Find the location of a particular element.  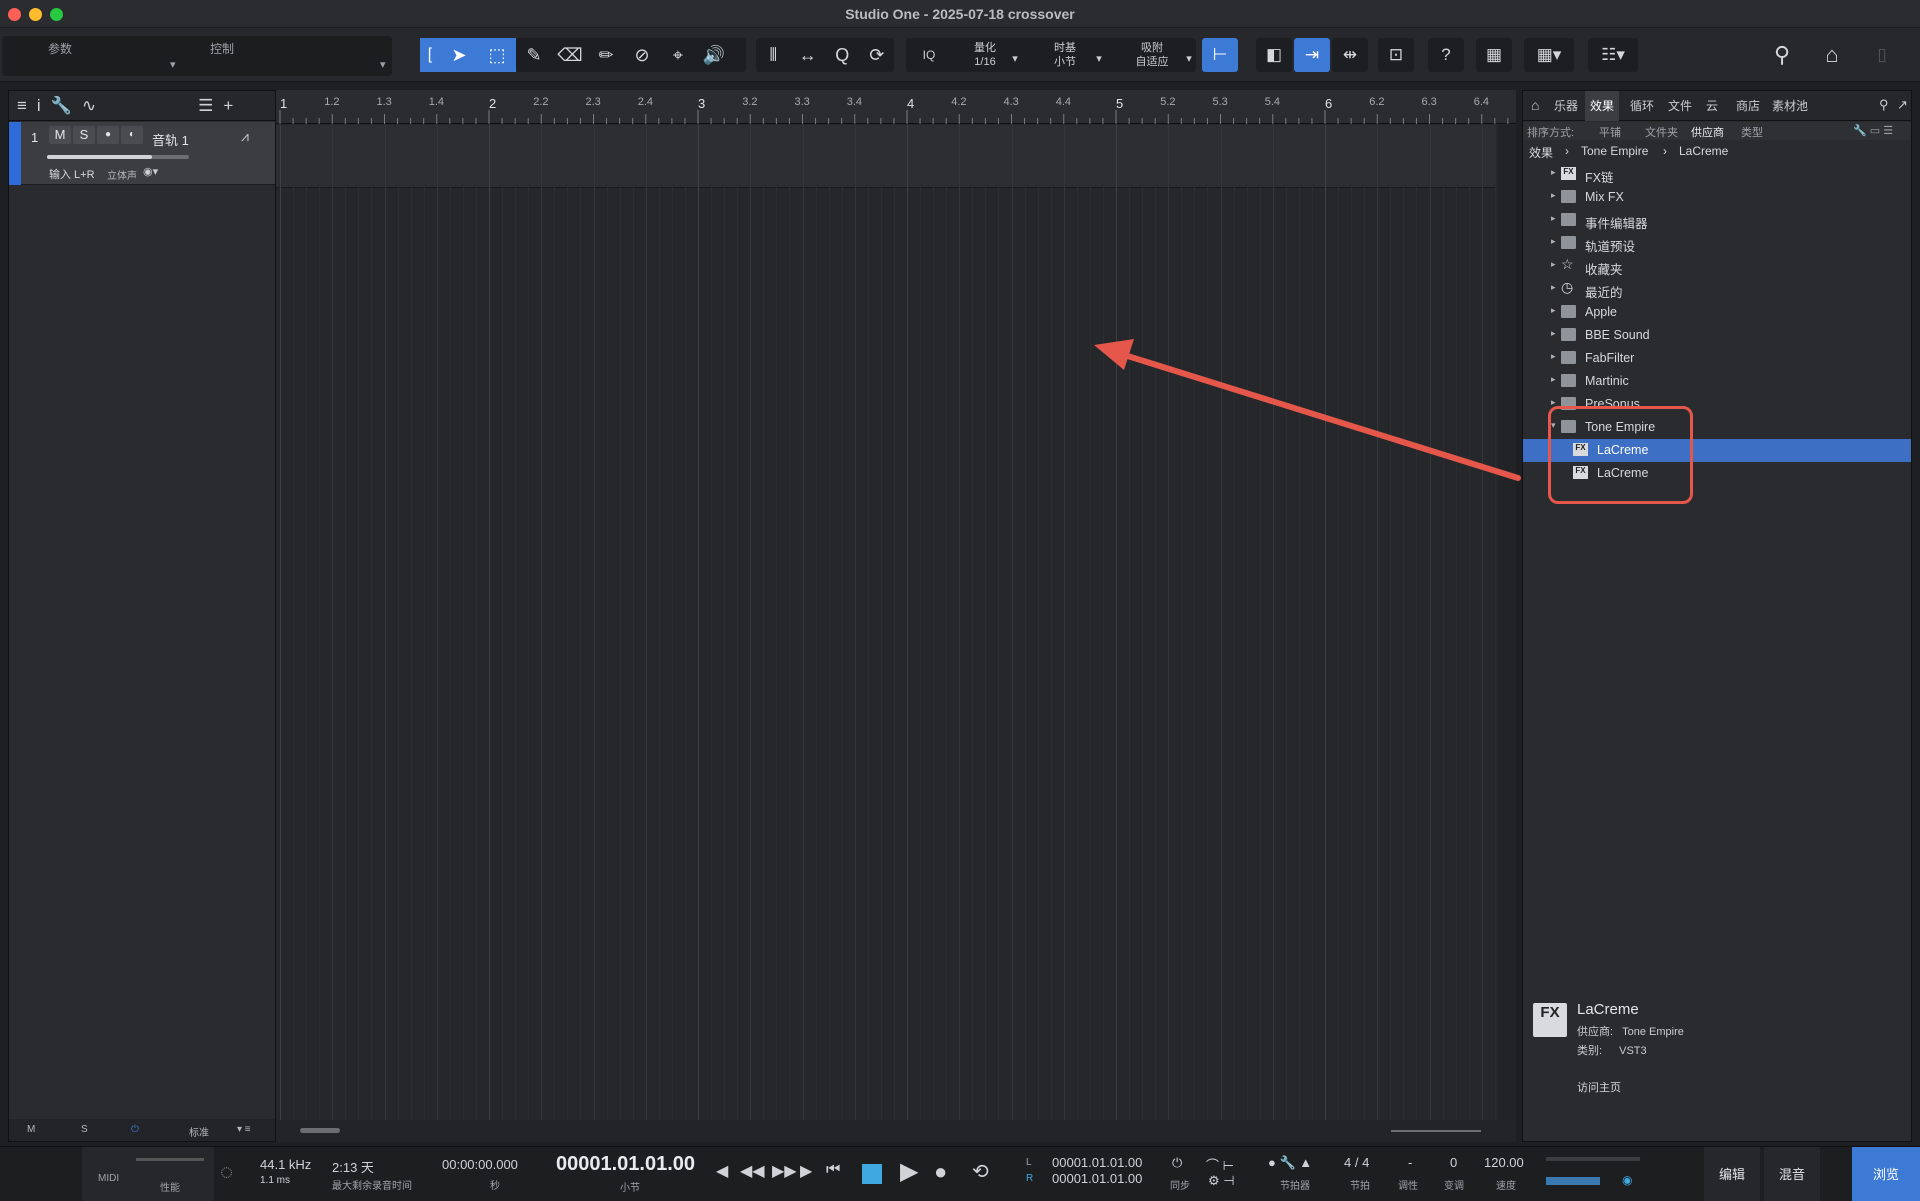

sync-power-icon: ⏻ is located at coordinates (1177, 1163).